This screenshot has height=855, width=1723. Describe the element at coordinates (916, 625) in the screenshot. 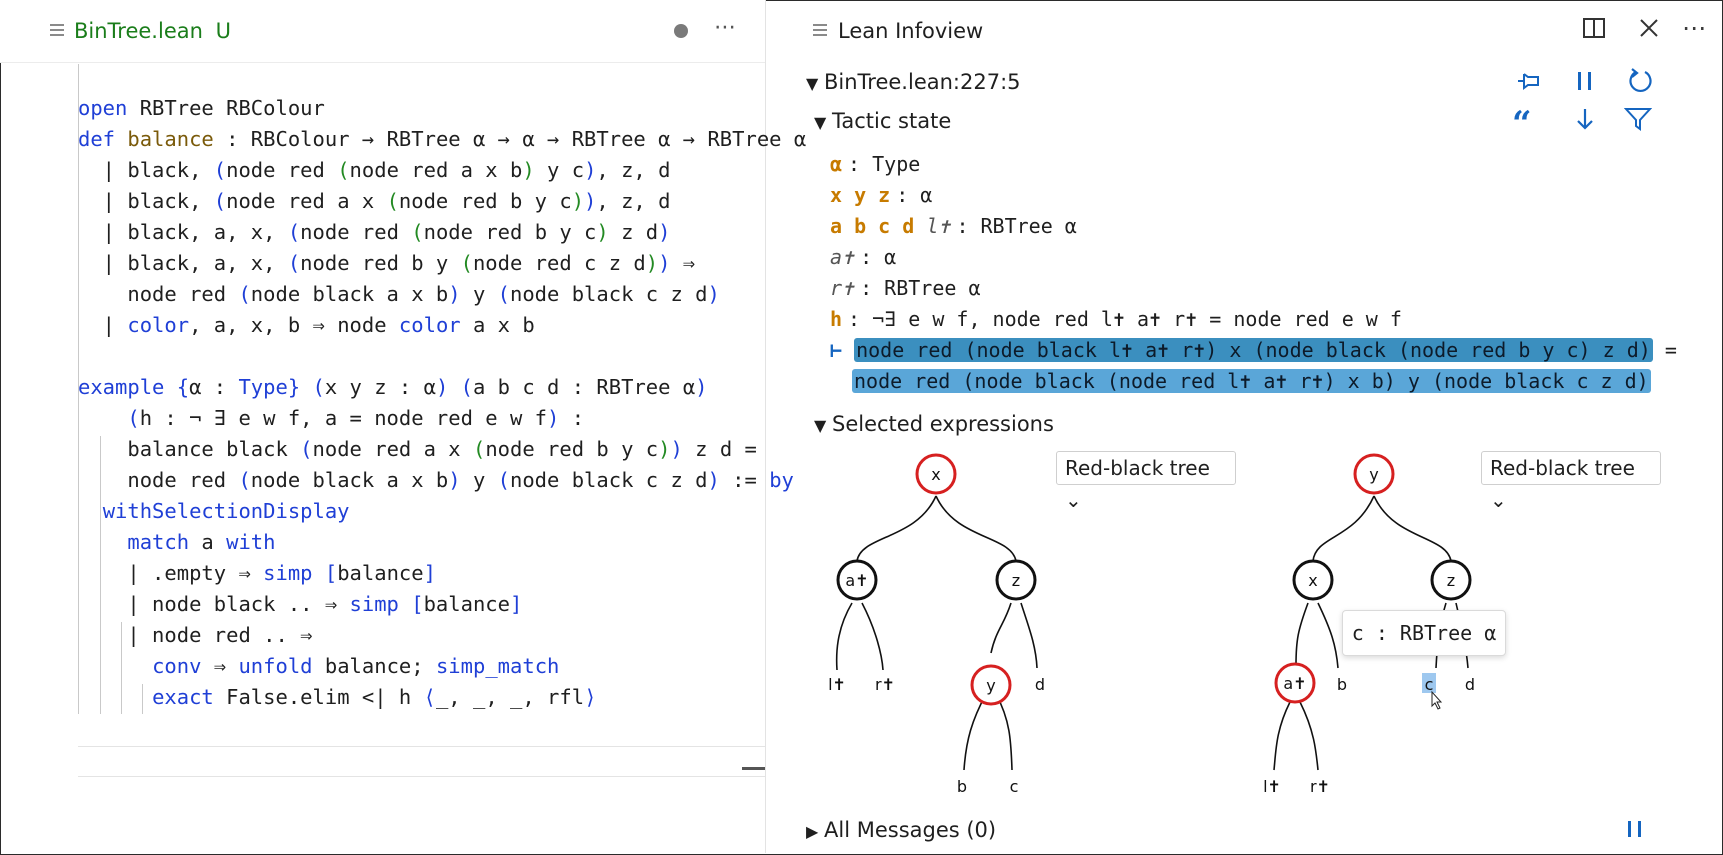

I see `rb-tree-1: x a✝ z y l✝ r✝ d b c` at that location.